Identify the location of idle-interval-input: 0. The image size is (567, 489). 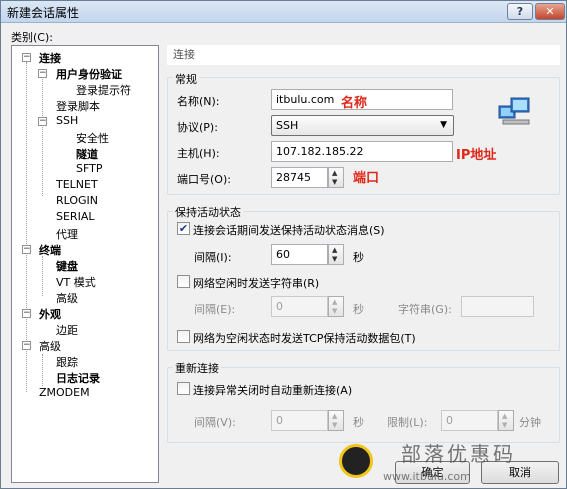
(299, 306).